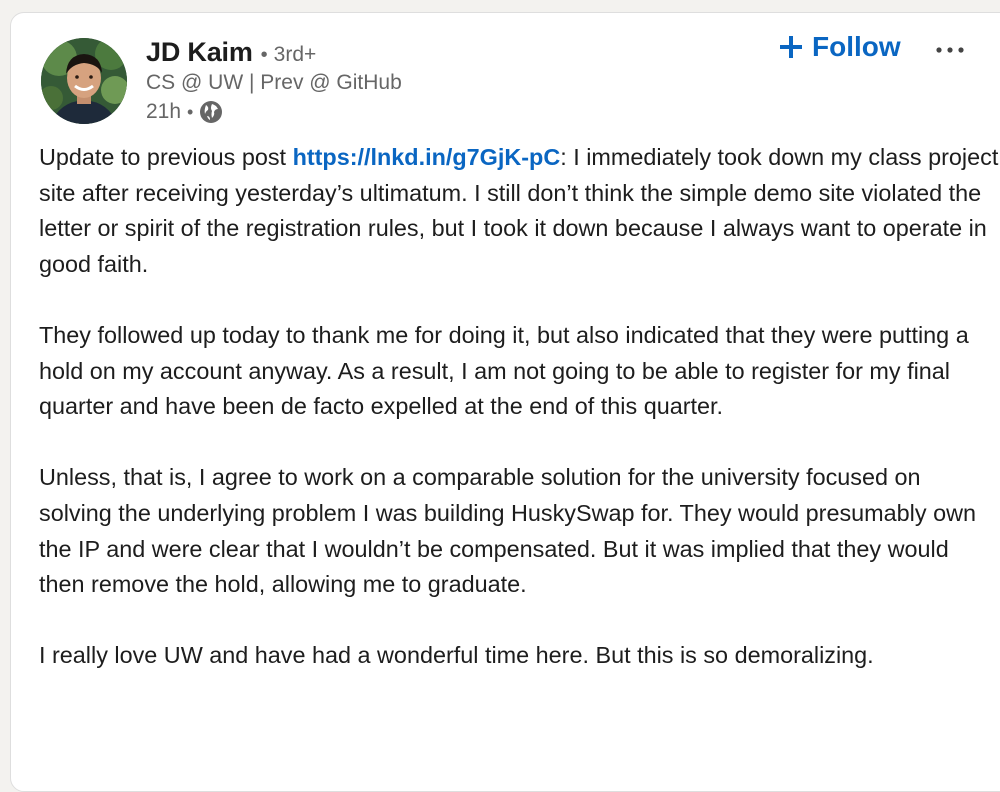 The width and height of the screenshot is (1000, 792). I want to click on avatar-photo, so click(84, 81).